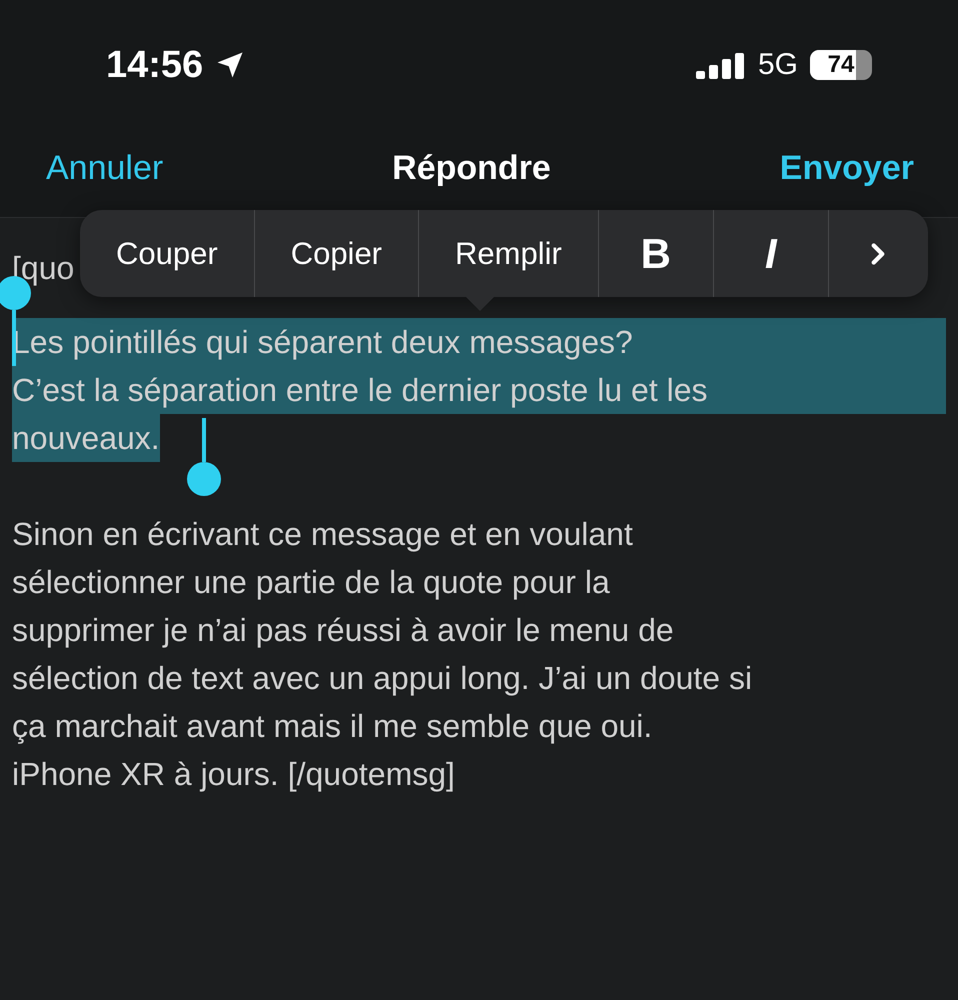 The height and width of the screenshot is (1000, 958). Describe the element at coordinates (847, 168) in the screenshot. I see `send-button: Envoyer` at that location.